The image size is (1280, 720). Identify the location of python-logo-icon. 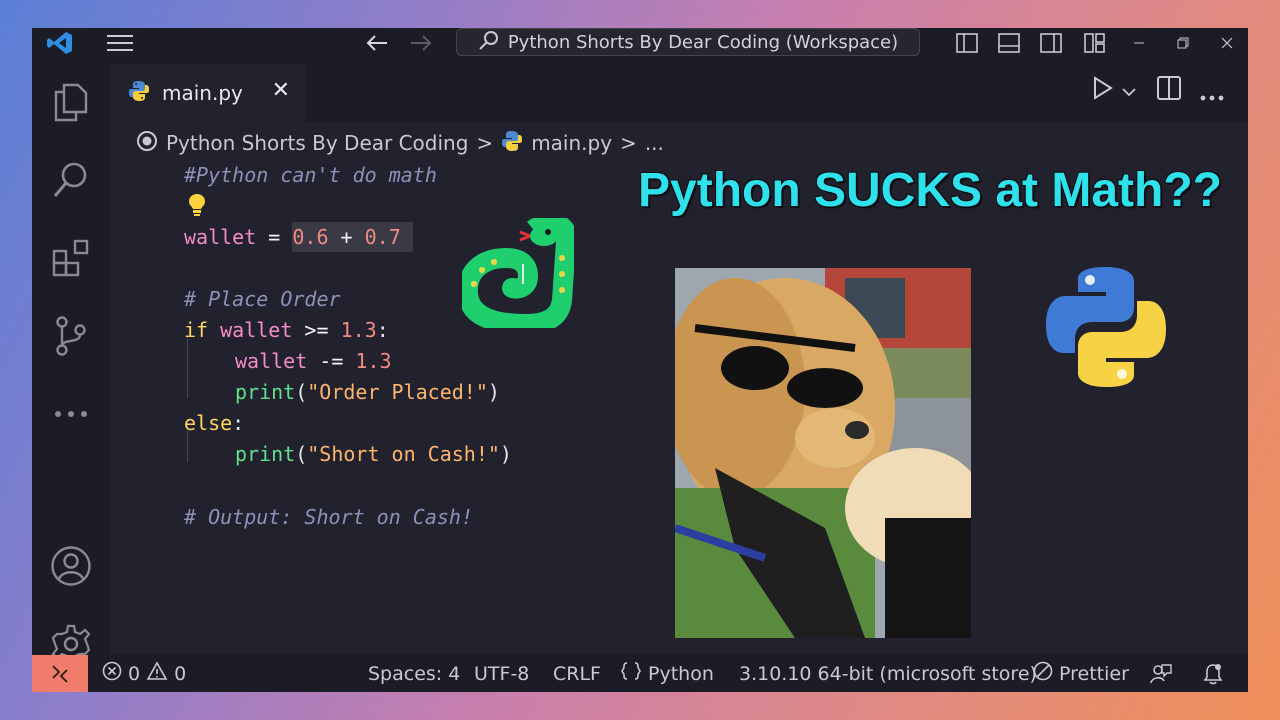
(1106, 329).